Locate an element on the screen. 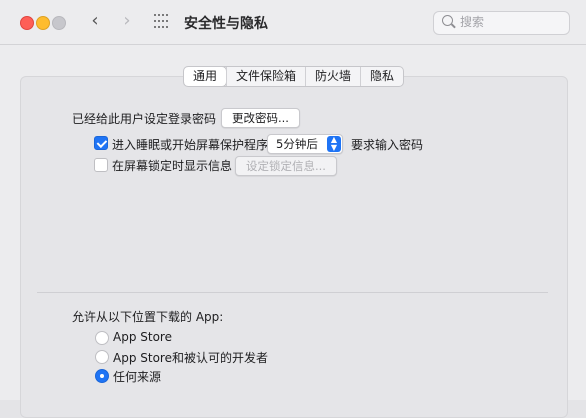 This screenshot has width=586, height=418. title-bar: ‹ › 安全性与隐私 is located at coordinates (293, 22).